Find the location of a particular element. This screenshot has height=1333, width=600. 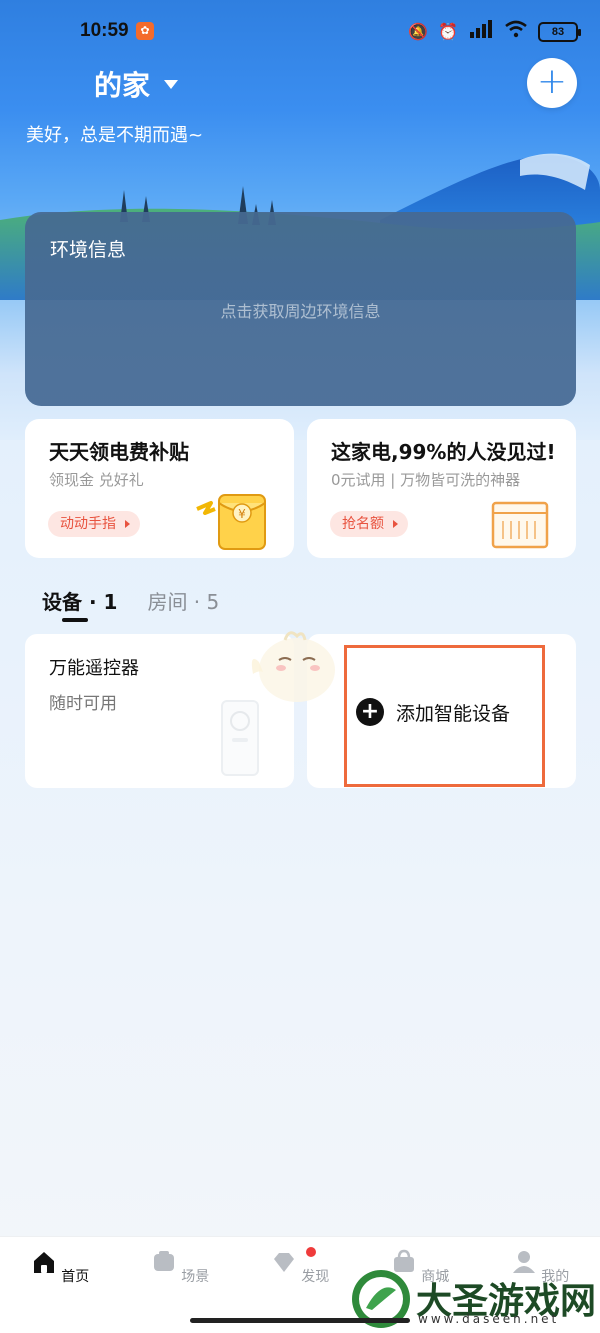

home-switcher: 的家 is located at coordinates (136, 84).